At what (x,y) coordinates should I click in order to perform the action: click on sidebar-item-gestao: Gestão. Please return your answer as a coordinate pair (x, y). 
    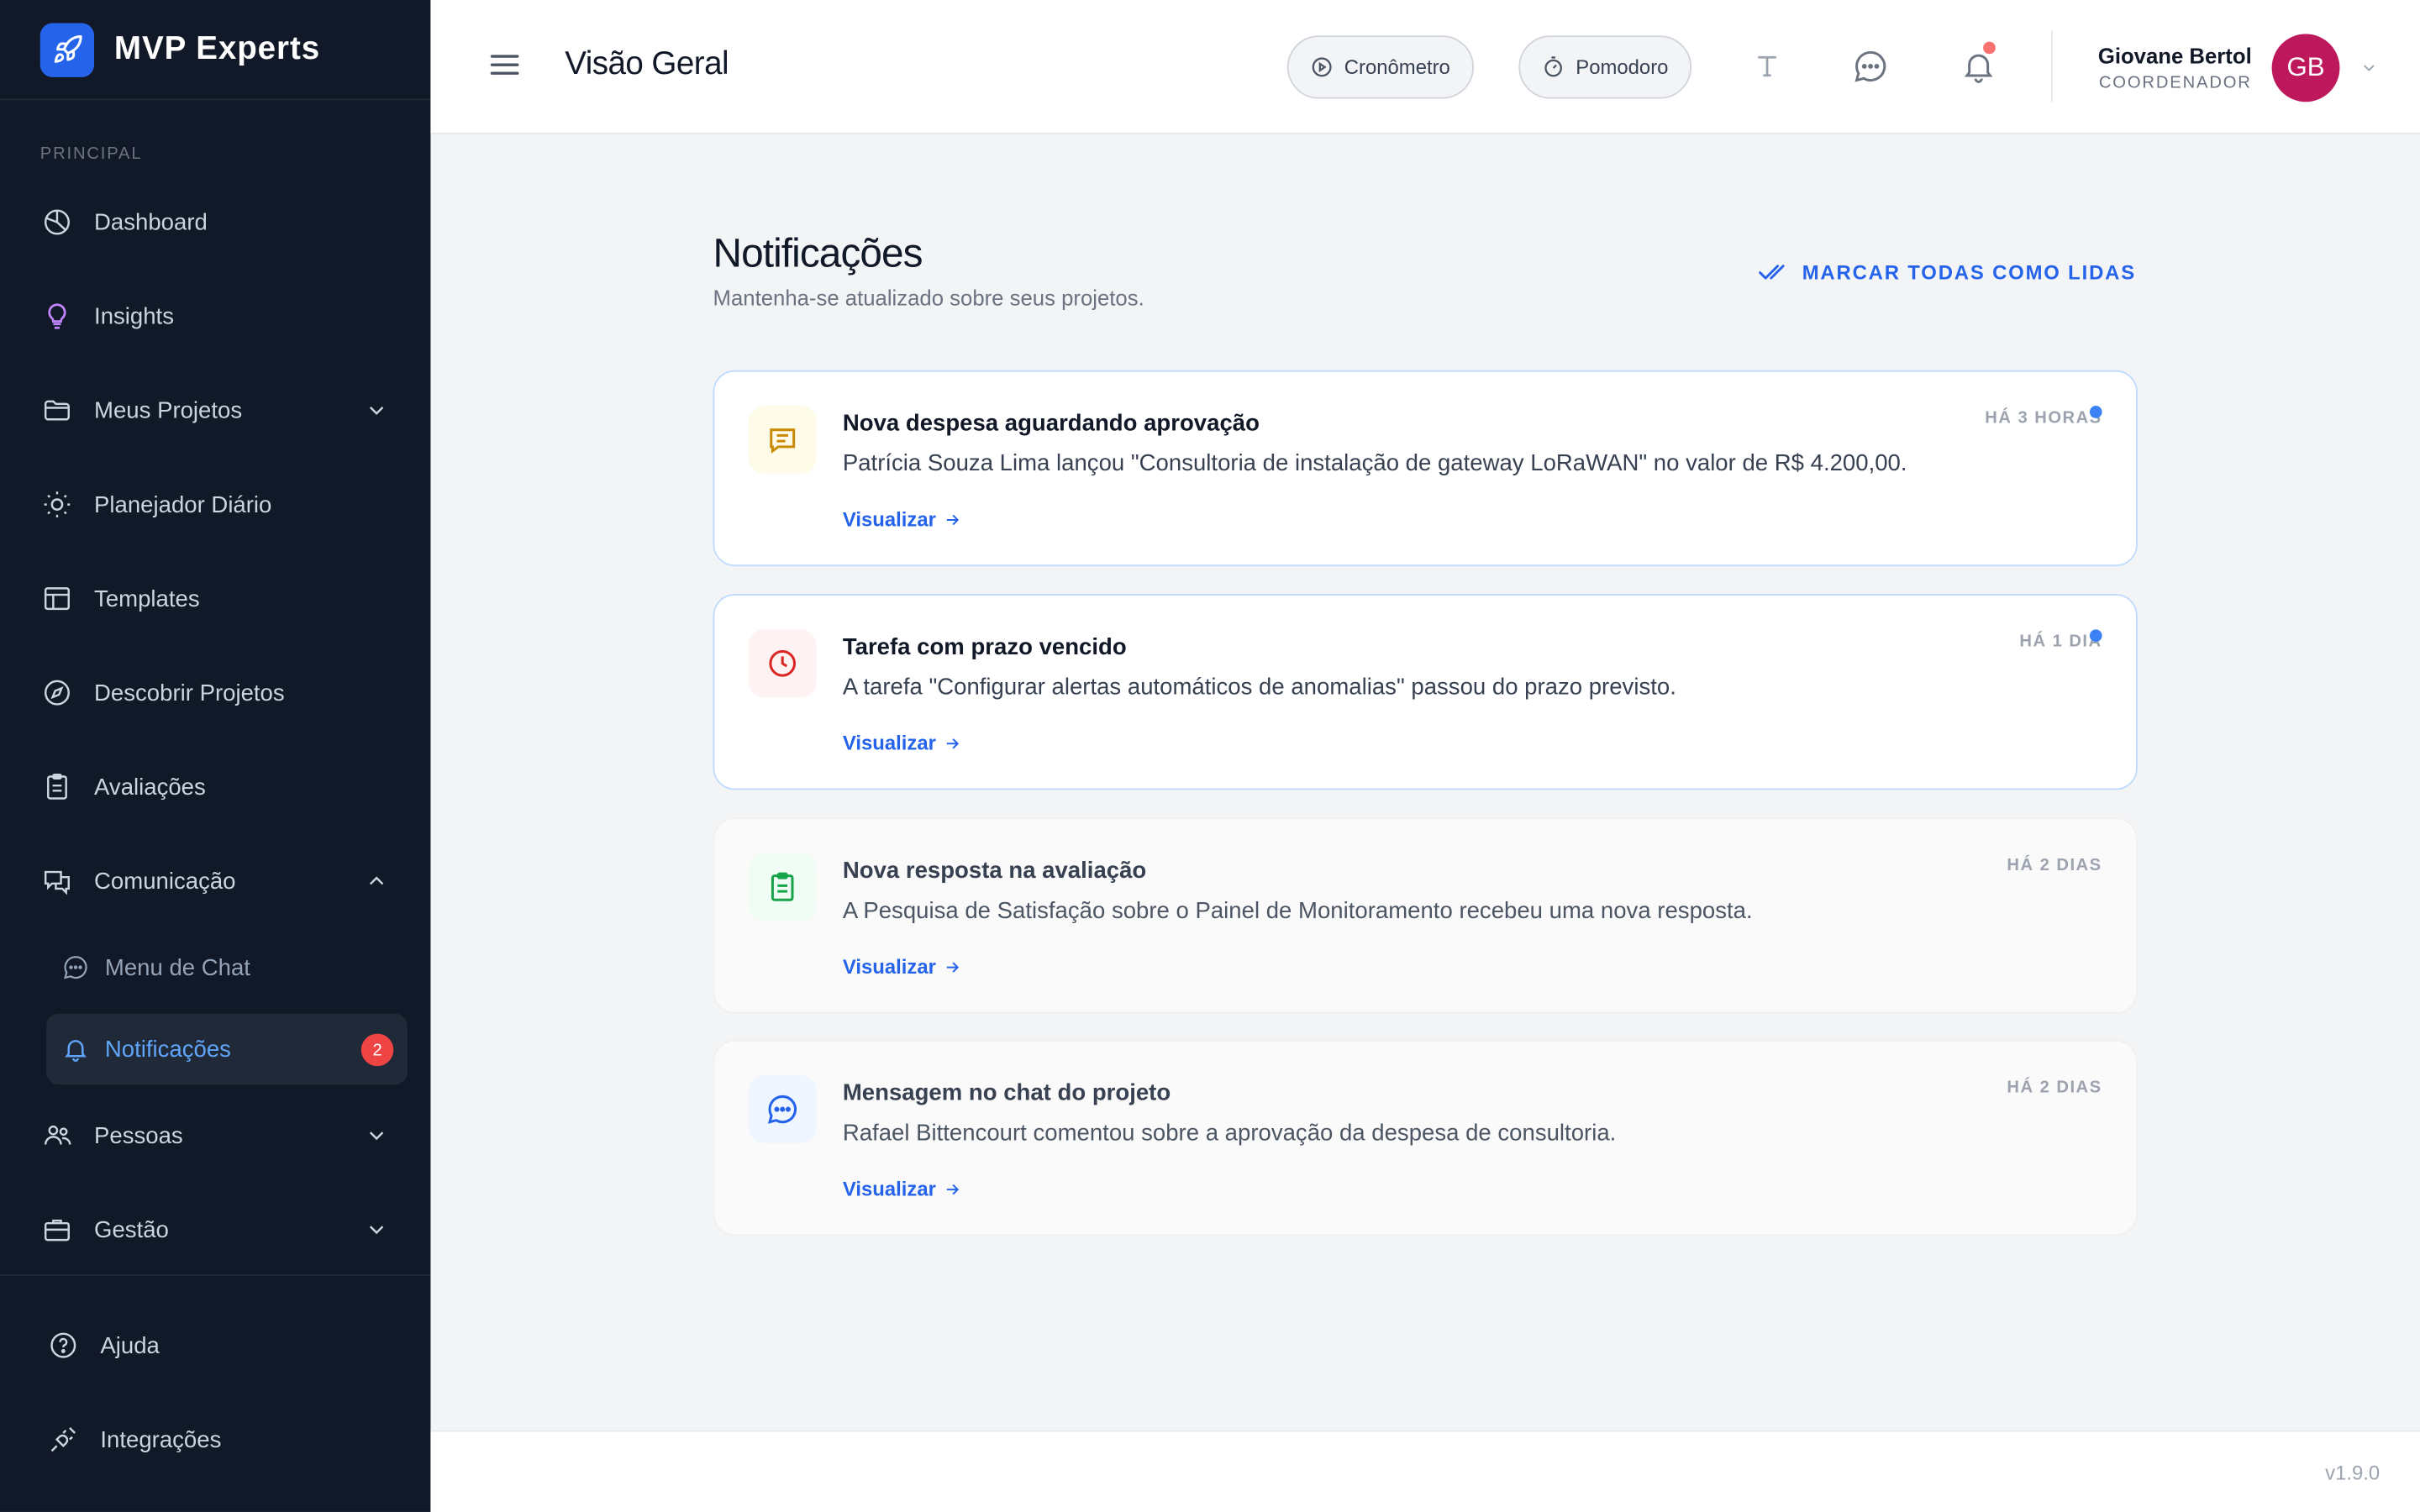
    Looking at the image, I should click on (214, 1229).